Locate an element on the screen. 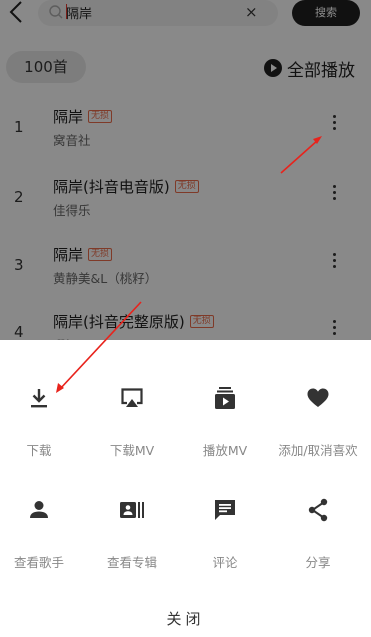  close-sheet-button: 关闭 is located at coordinates (185, 619).